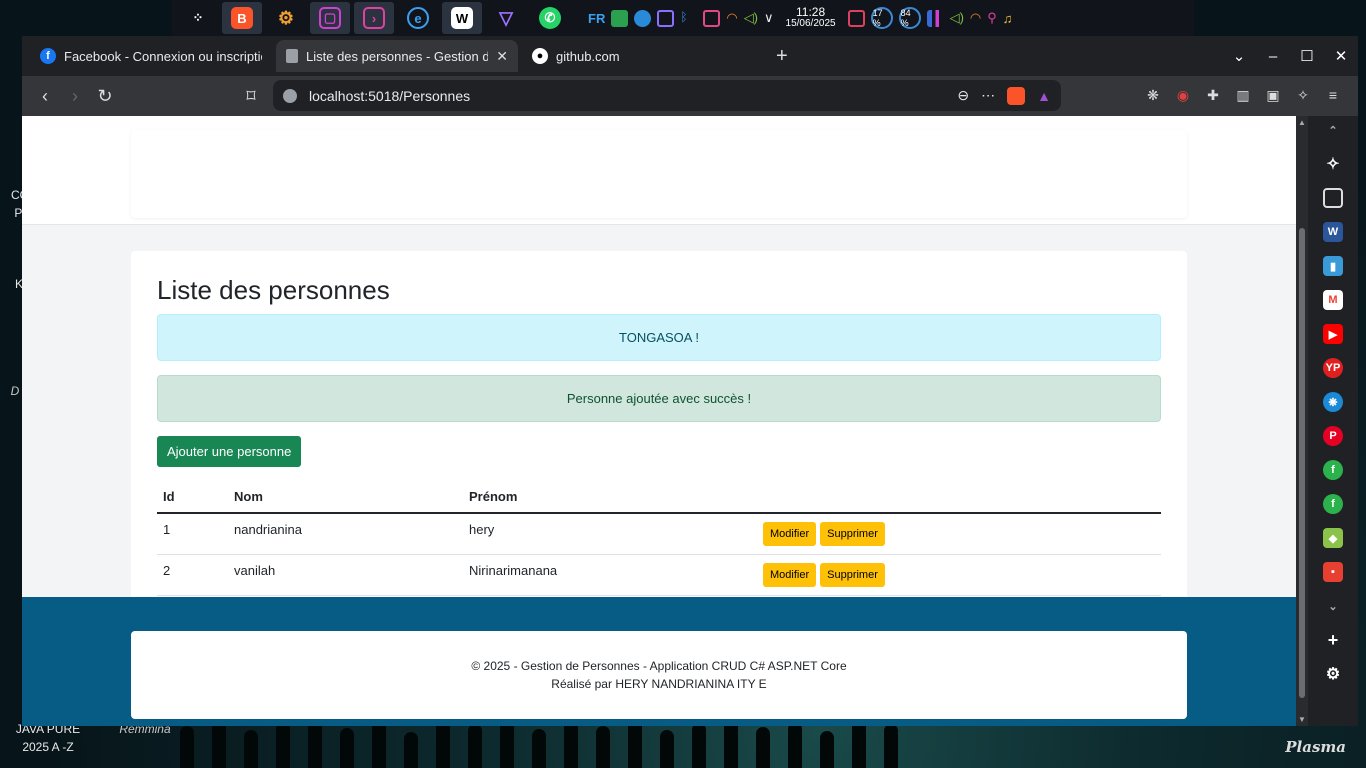  I want to click on file-manager-icon: ▢, so click(330, 18).